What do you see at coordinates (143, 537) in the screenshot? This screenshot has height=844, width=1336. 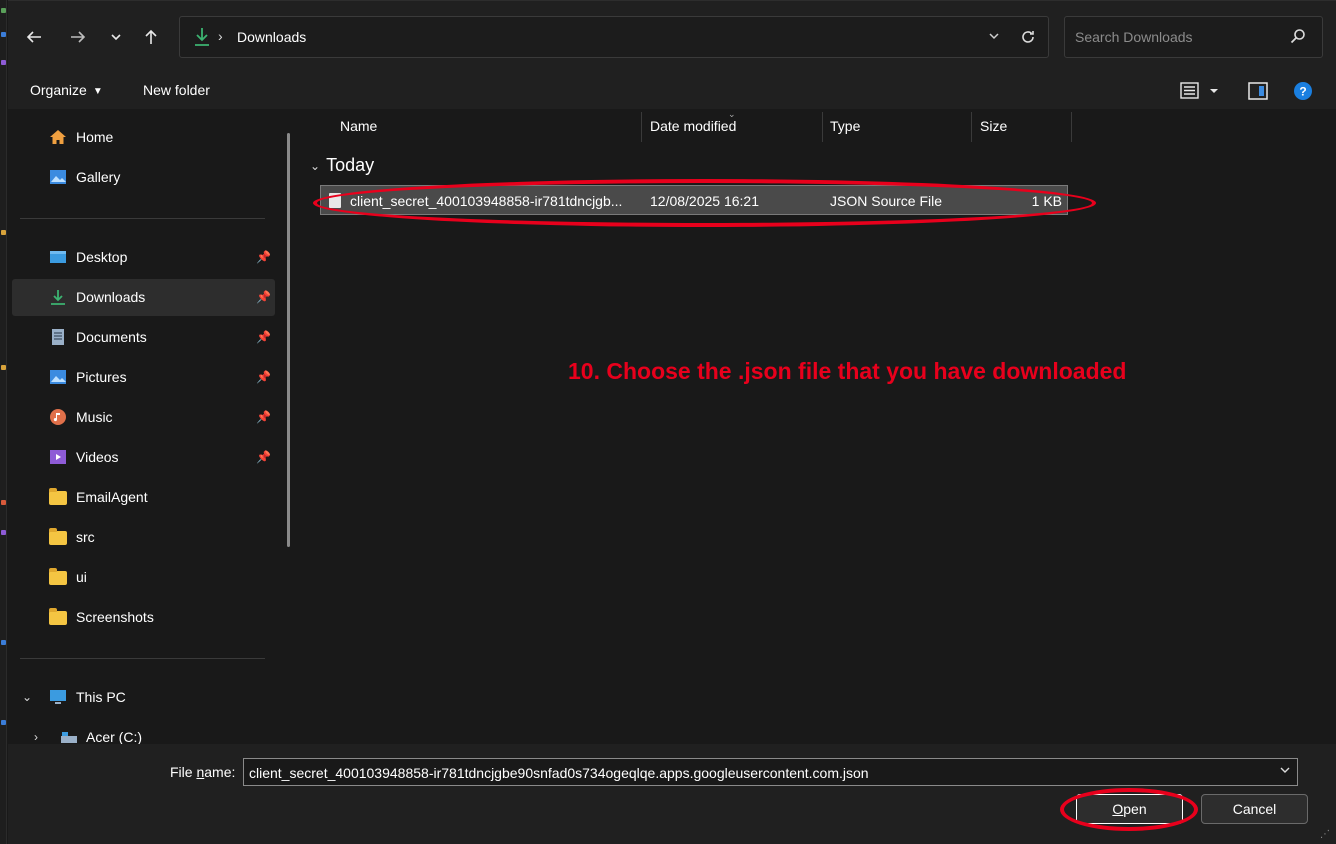 I see `sidebar-item-src: src` at bounding box center [143, 537].